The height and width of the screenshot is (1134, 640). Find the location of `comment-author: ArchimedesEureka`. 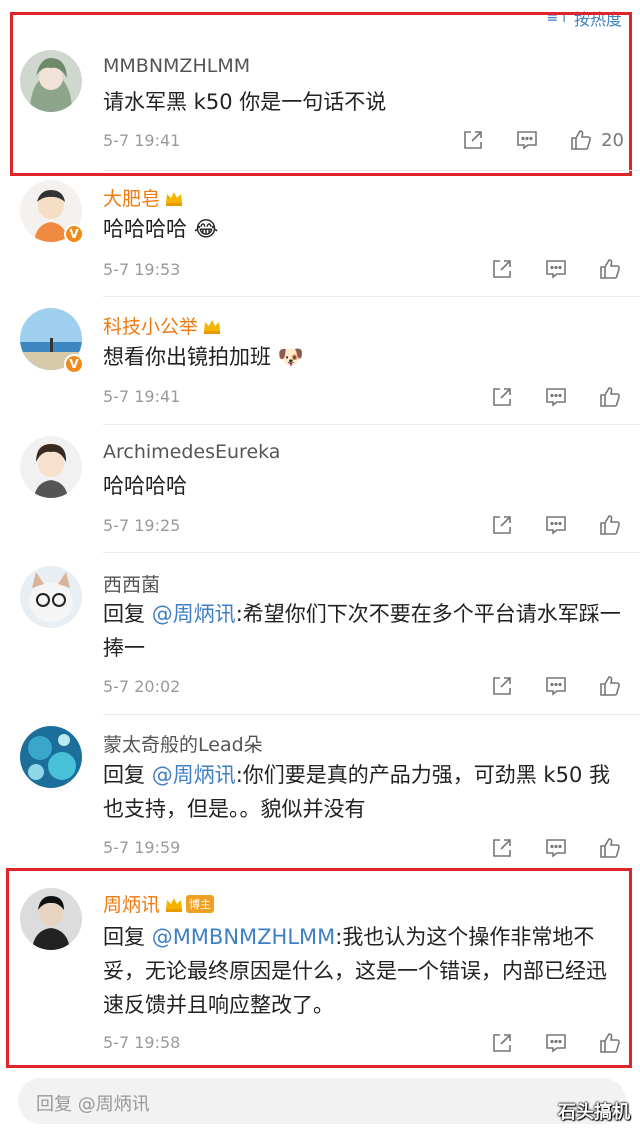

comment-author: ArchimedesEureka is located at coordinates (191, 452).